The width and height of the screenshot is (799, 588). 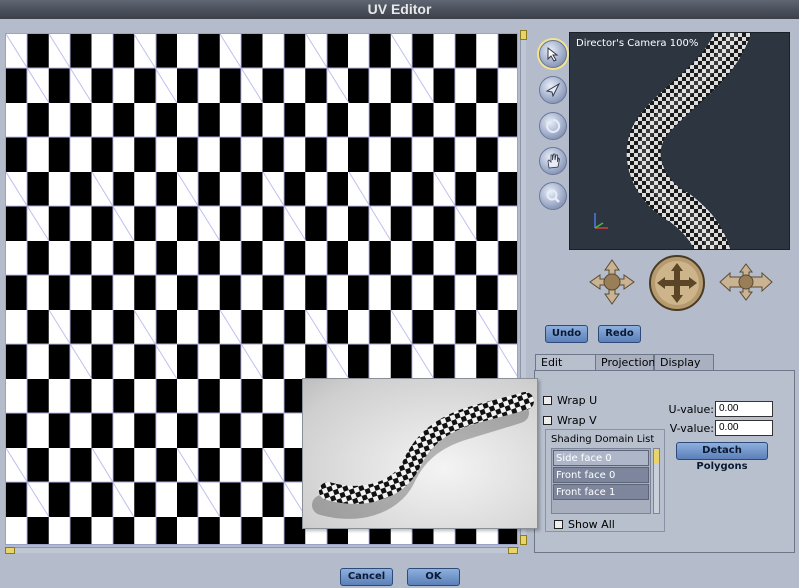 I want to click on v-value-input: 0.00, so click(x=744, y=428).